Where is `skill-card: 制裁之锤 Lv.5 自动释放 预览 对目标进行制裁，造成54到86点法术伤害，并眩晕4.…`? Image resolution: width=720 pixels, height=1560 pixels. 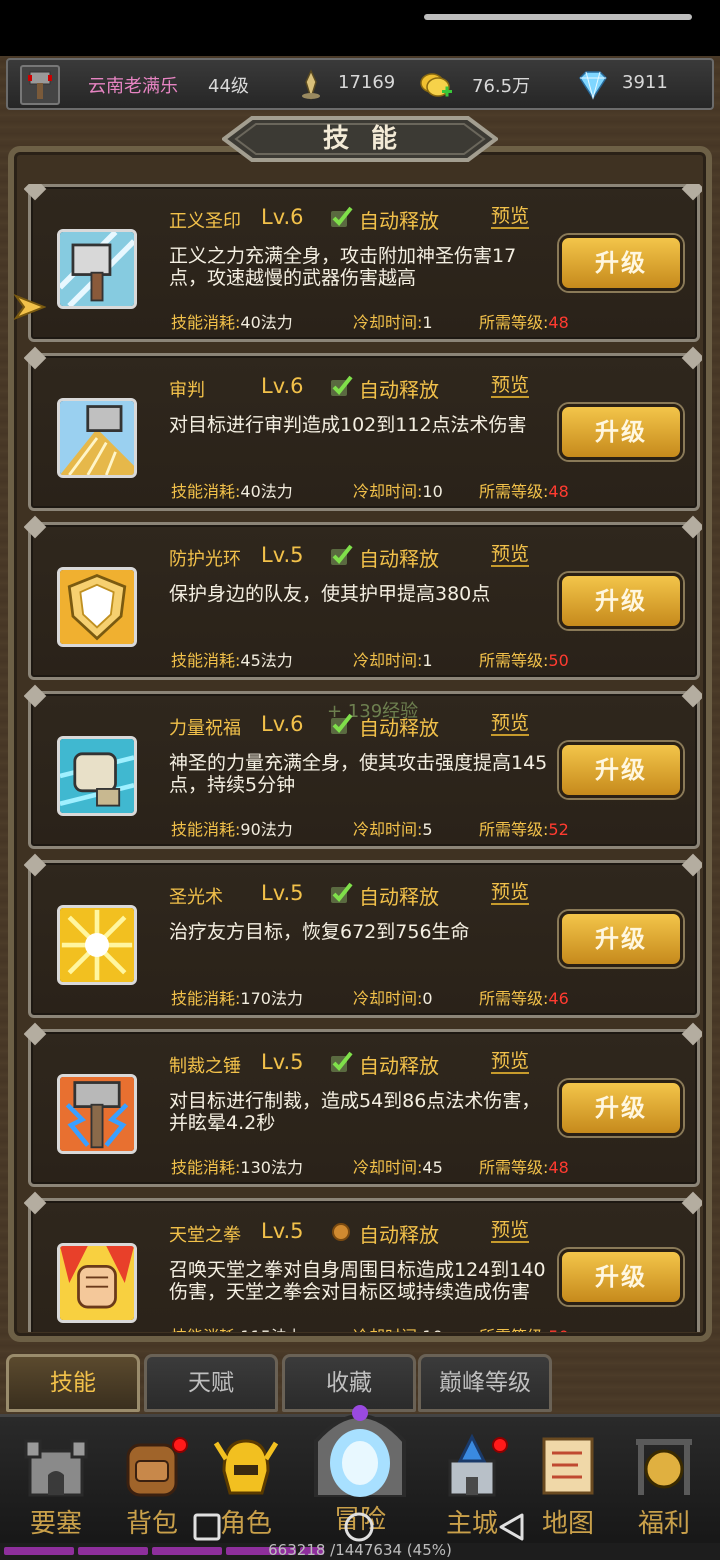
skill-card: 制裁之锤 Lv.5 自动释放 预览 对目标进行制裁，造成54到86点法术伤害，并眩晕4.… is located at coordinates (363, 1104).